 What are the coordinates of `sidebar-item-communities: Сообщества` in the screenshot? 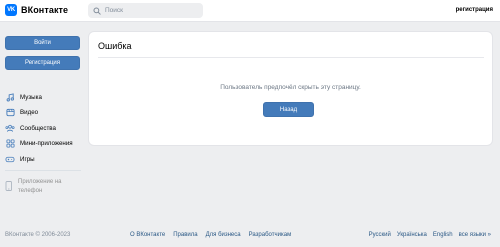 It's located at (45, 128).